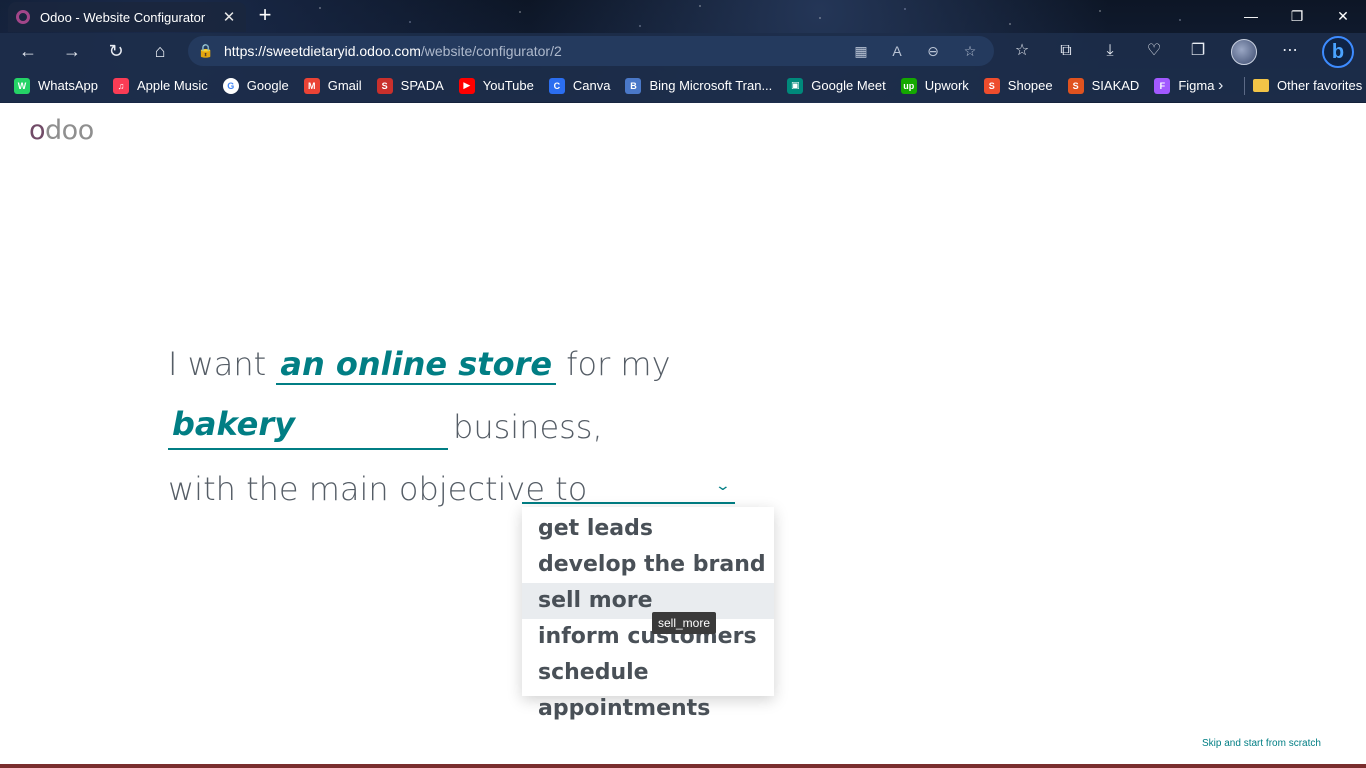  I want to click on bookmark-item: S SIAKAD, so click(1103, 85).